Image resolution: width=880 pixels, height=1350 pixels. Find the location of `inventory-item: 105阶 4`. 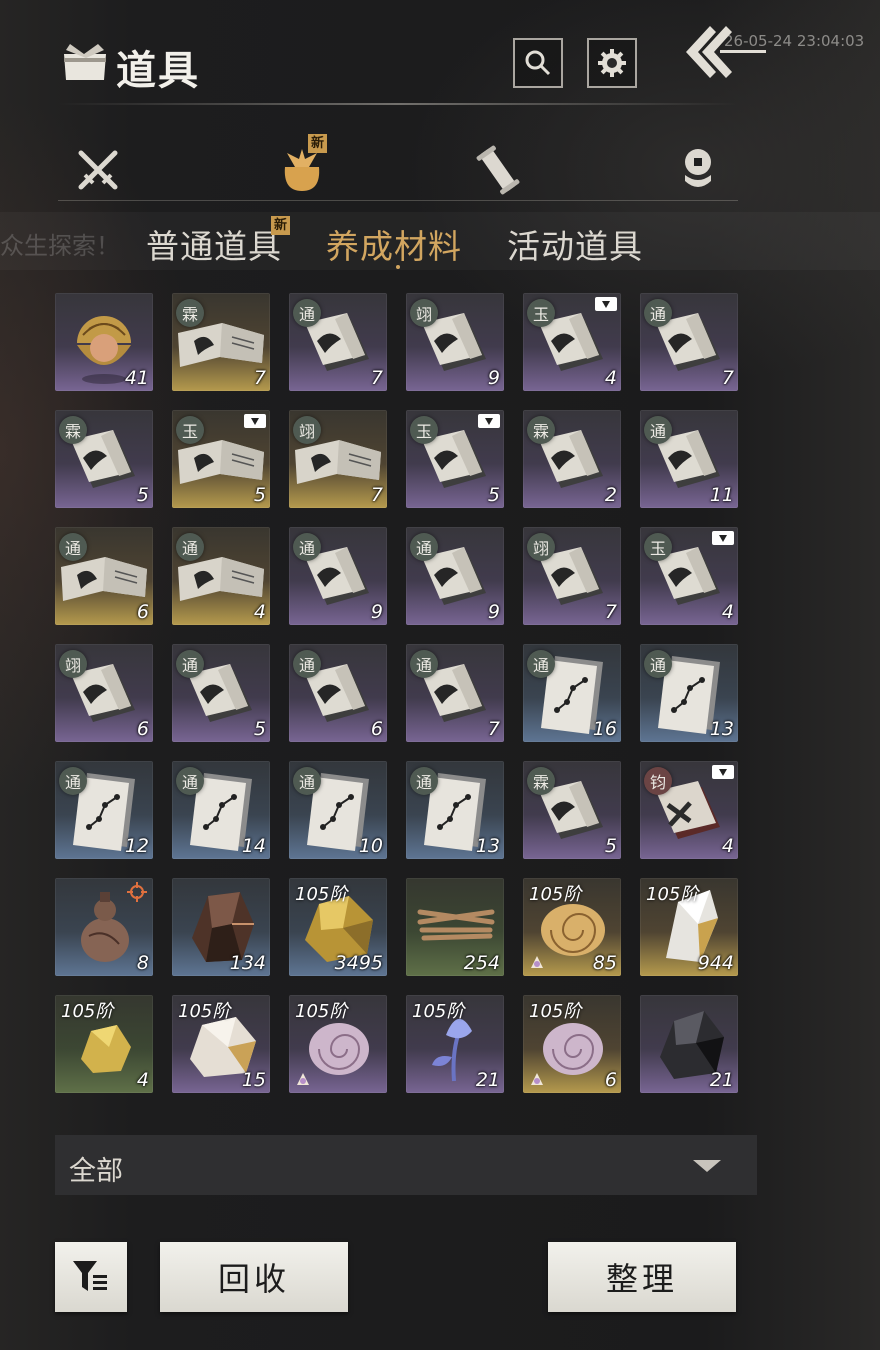

inventory-item: 105阶 4 is located at coordinates (104, 1044).